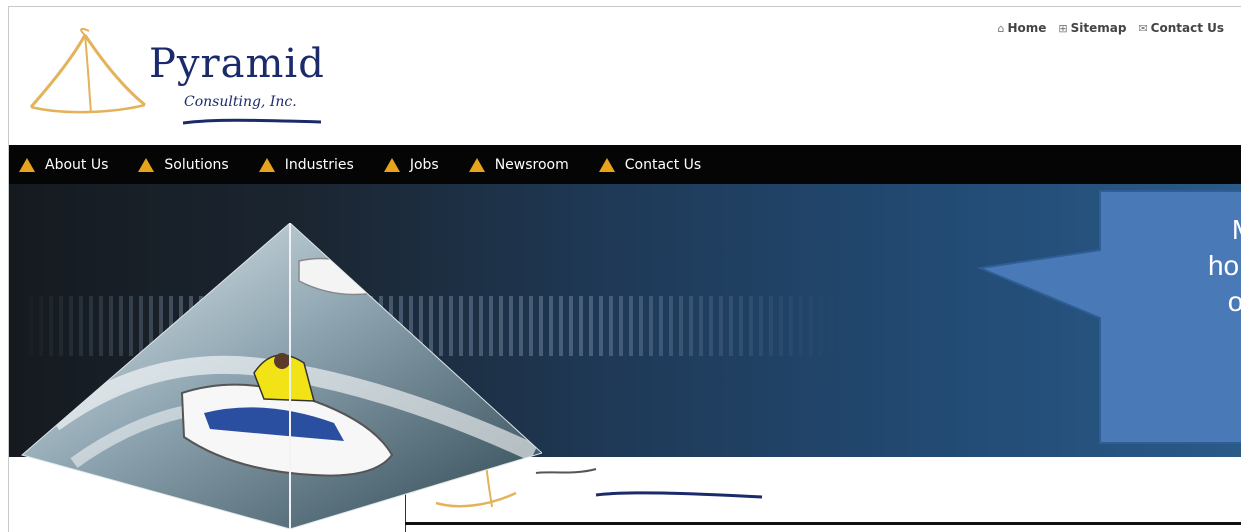 This screenshot has height=532, width=1241. Describe the element at coordinates (1178, 230) in the screenshot. I see `callout-line-1: Mar` at that location.